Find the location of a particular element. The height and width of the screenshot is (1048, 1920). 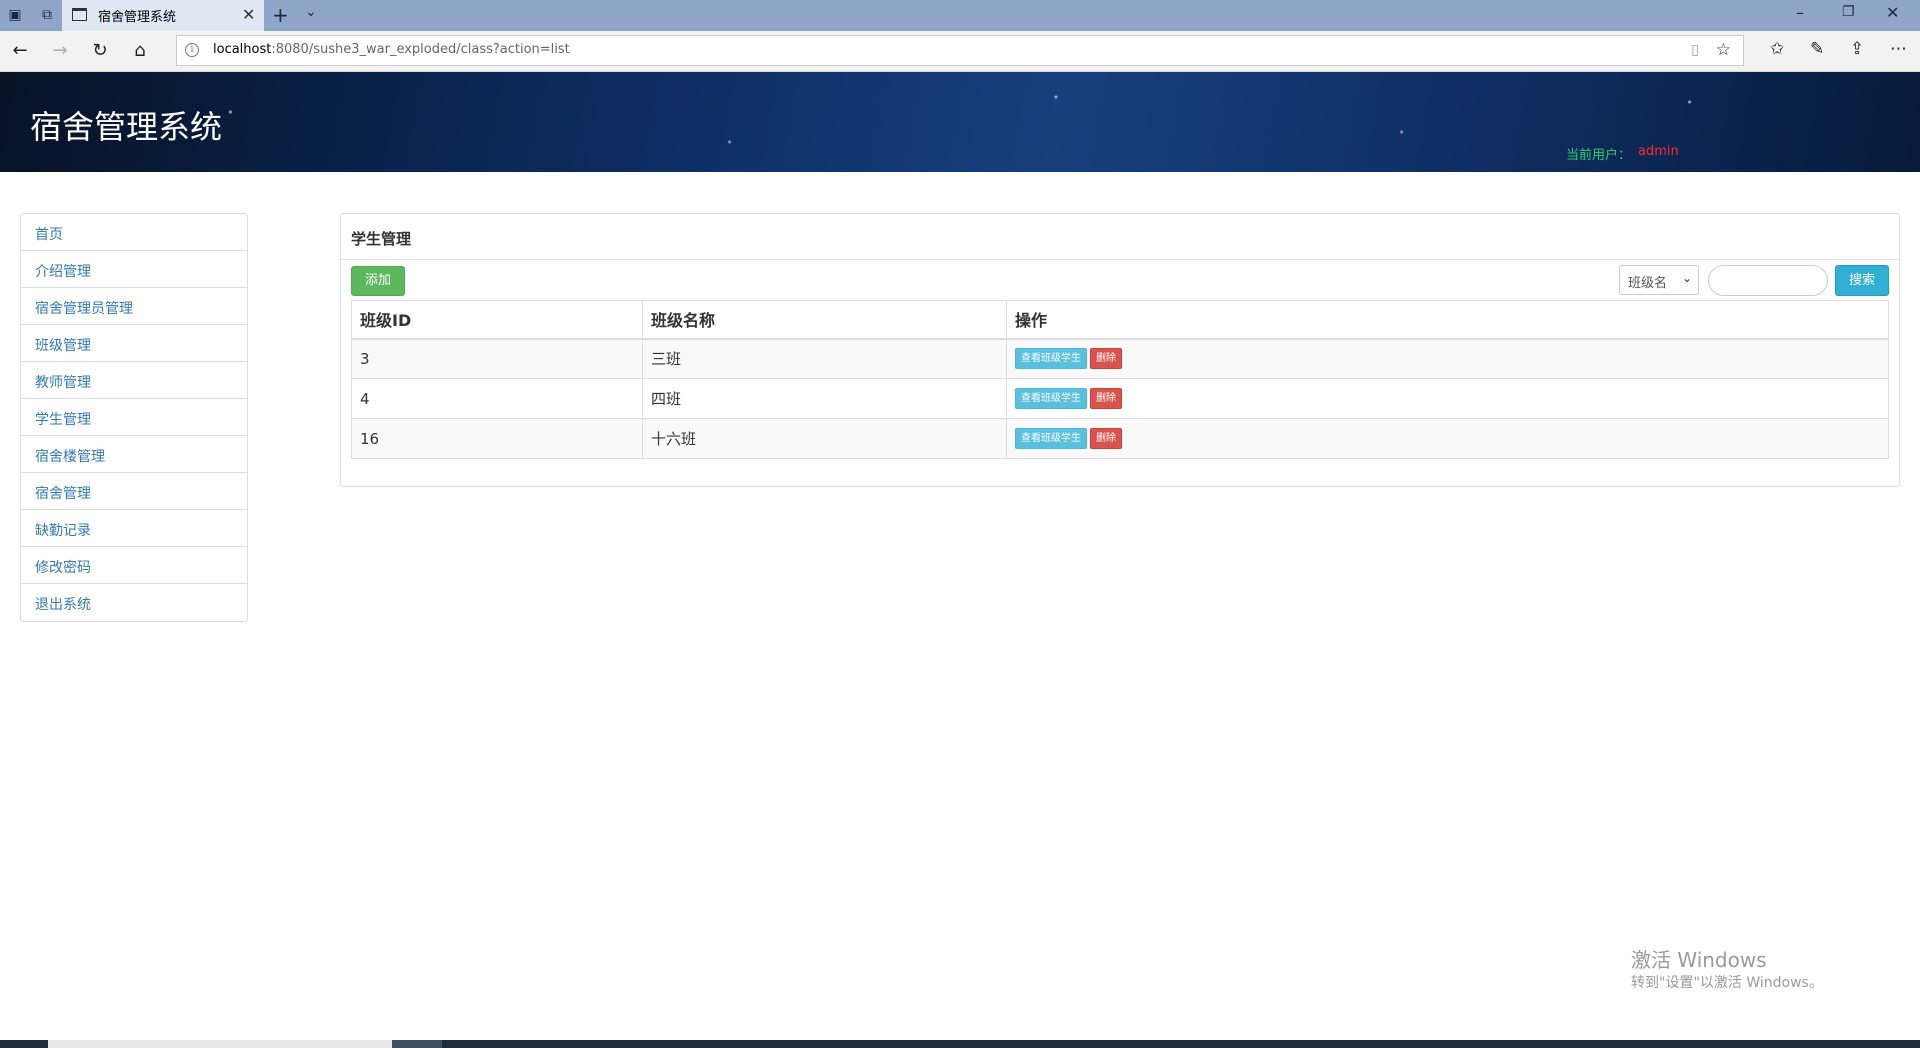

restore-icon: ❐ is located at coordinates (1848, 12).